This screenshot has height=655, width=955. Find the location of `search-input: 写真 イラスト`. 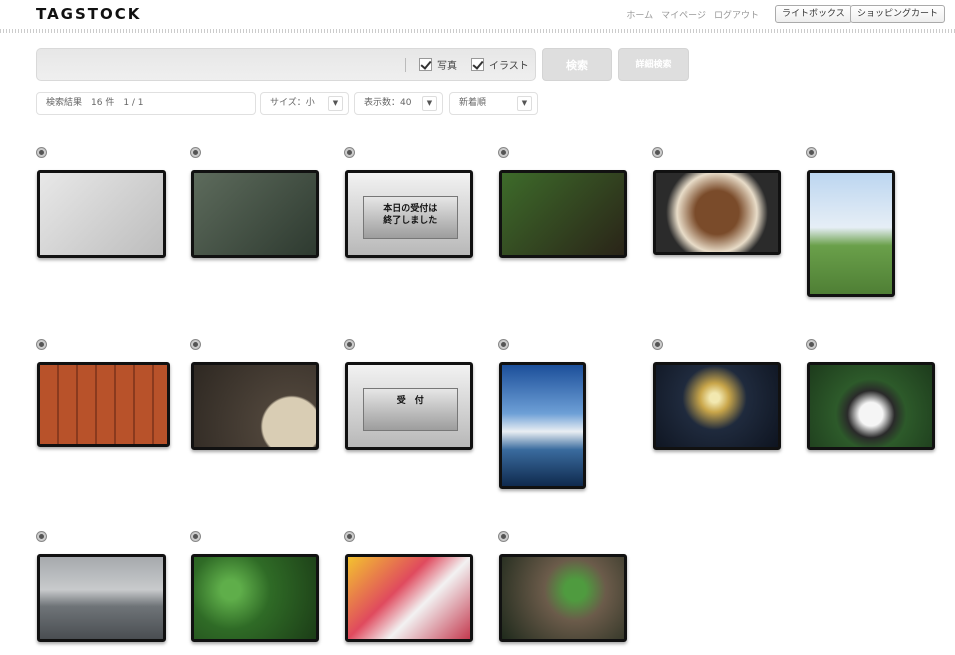

search-input: 写真 イラスト is located at coordinates (286, 64).